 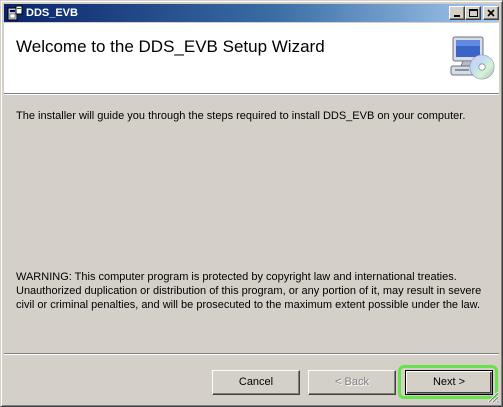 I want to click on window-title: DDS_EVB, so click(x=52, y=13).